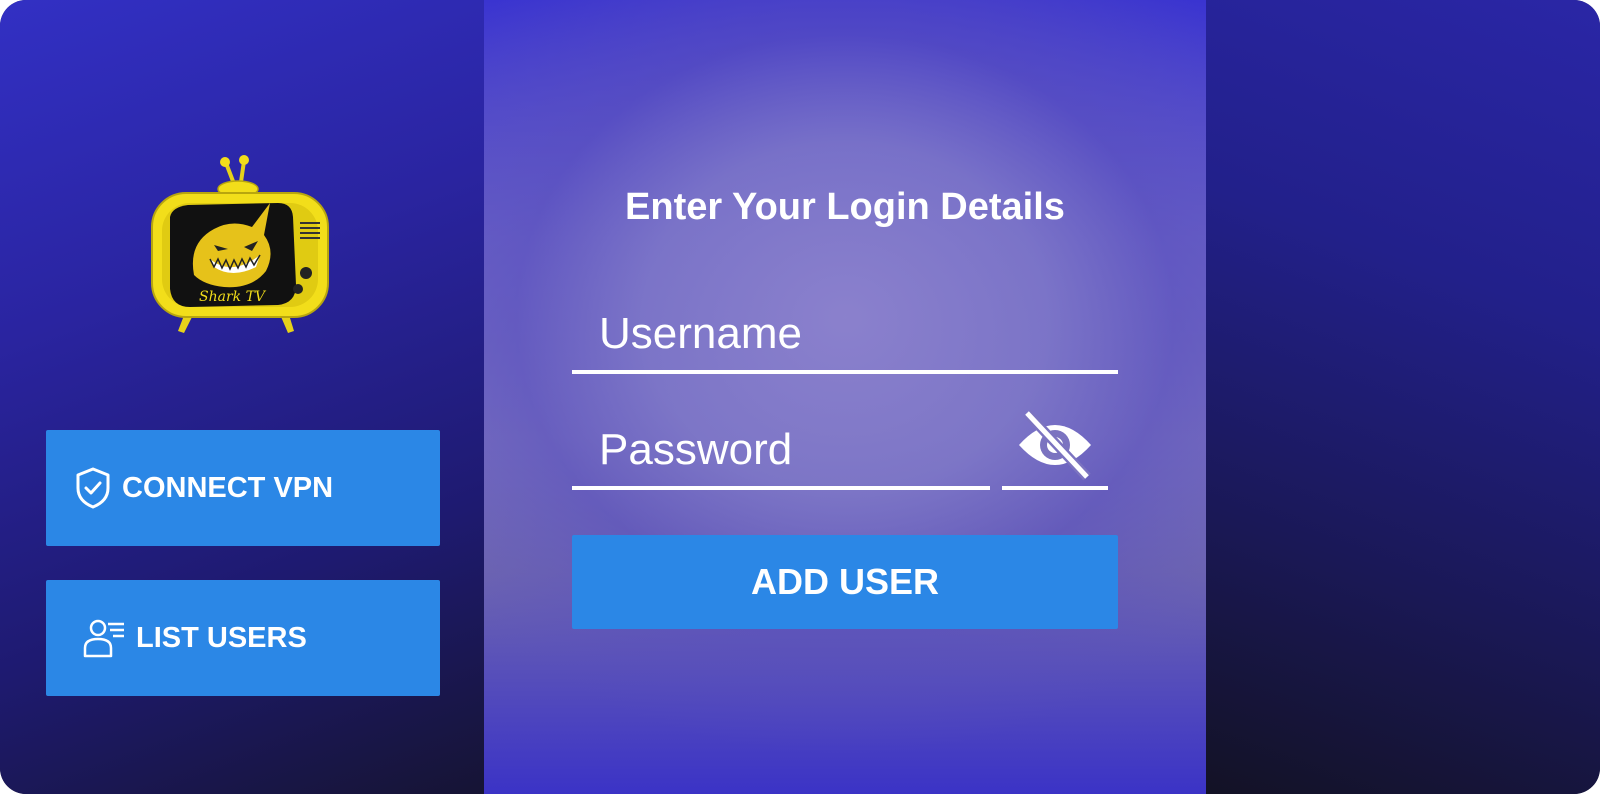  I want to click on list-users-label: LIST USERS, so click(221, 637).